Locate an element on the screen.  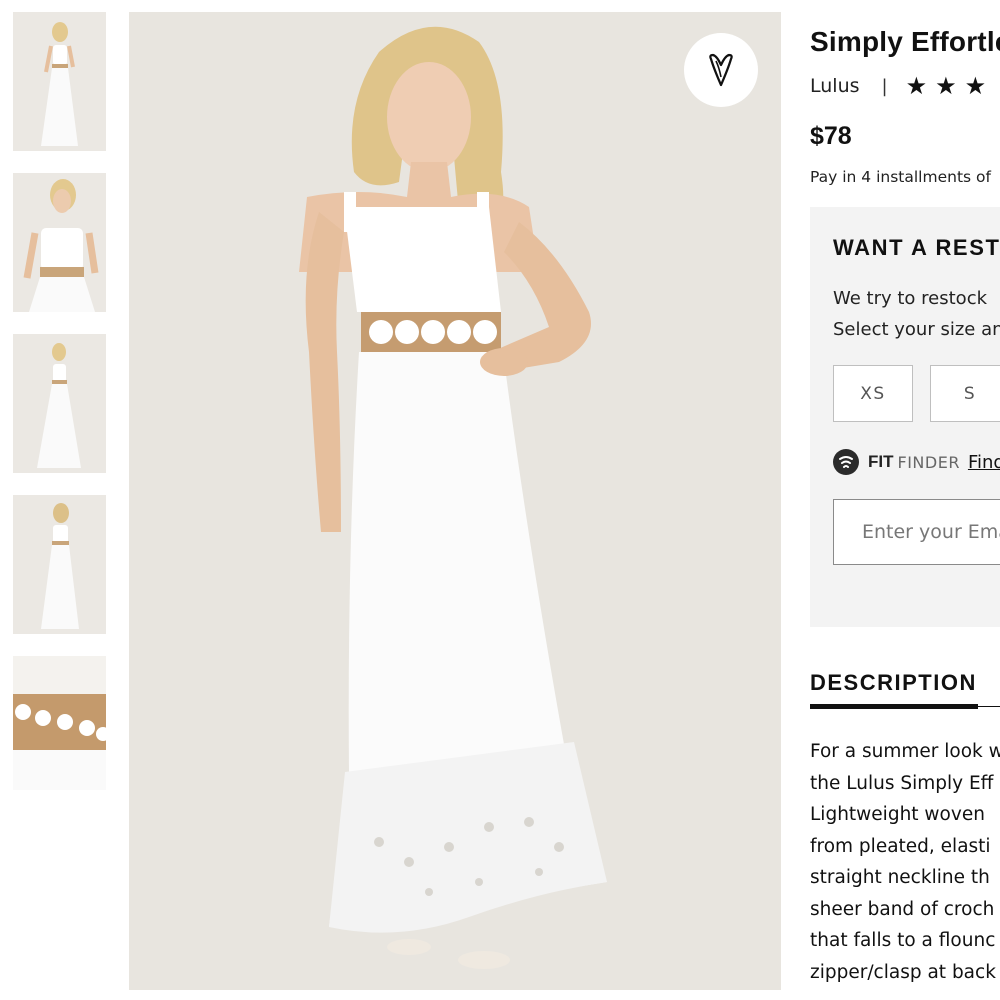
restock-heading: WANT A RESTOCK is located at coordinates (916, 247).